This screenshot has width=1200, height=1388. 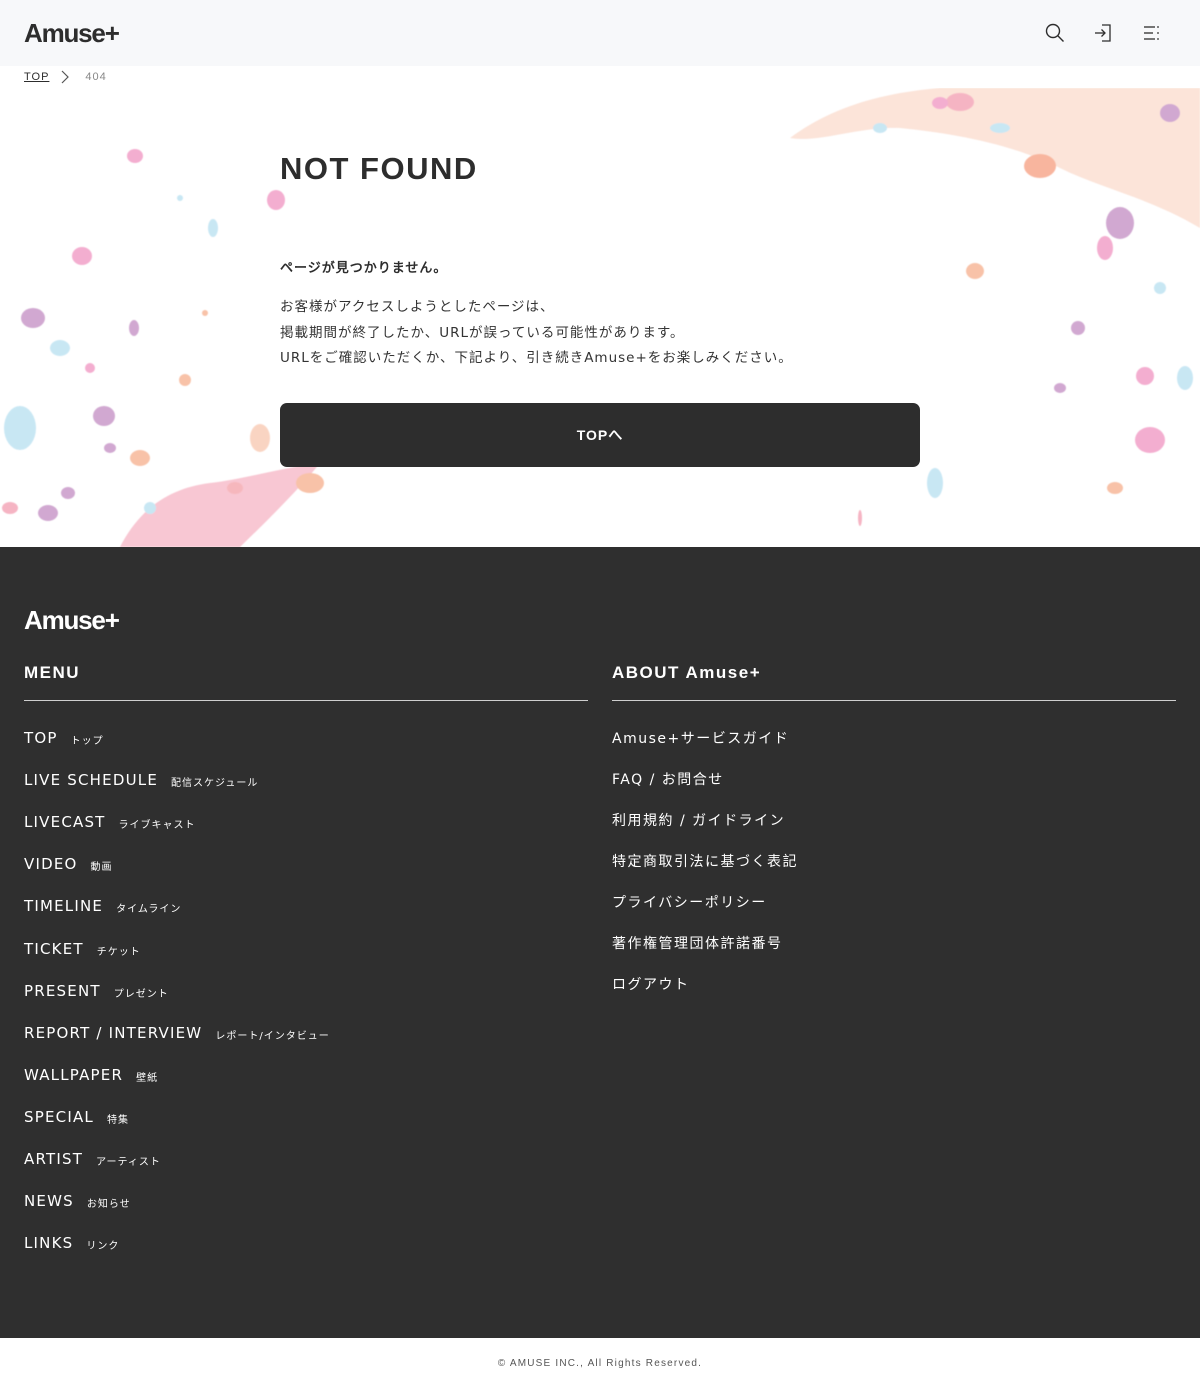 I want to click on menu-item-sublabel: チケット, so click(x=118, y=952).